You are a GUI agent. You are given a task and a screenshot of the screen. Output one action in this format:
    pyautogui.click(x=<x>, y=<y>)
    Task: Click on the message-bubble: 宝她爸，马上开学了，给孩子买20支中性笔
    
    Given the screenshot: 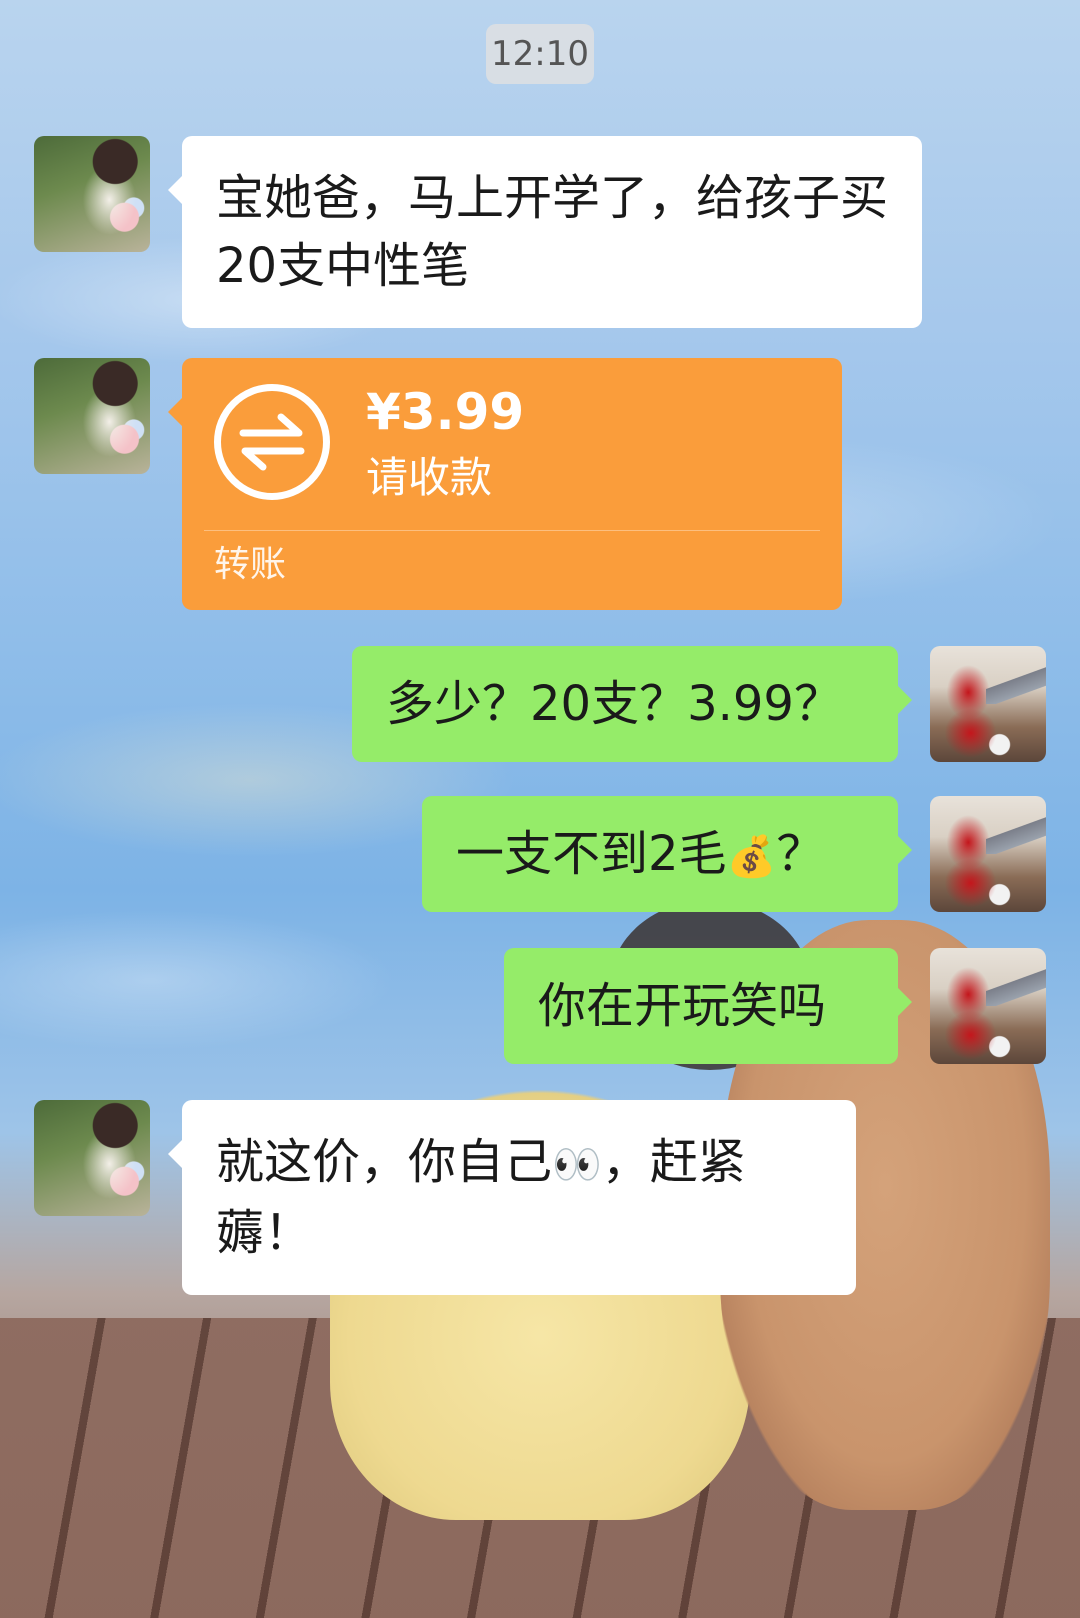 What is the action you would take?
    pyautogui.click(x=545, y=232)
    